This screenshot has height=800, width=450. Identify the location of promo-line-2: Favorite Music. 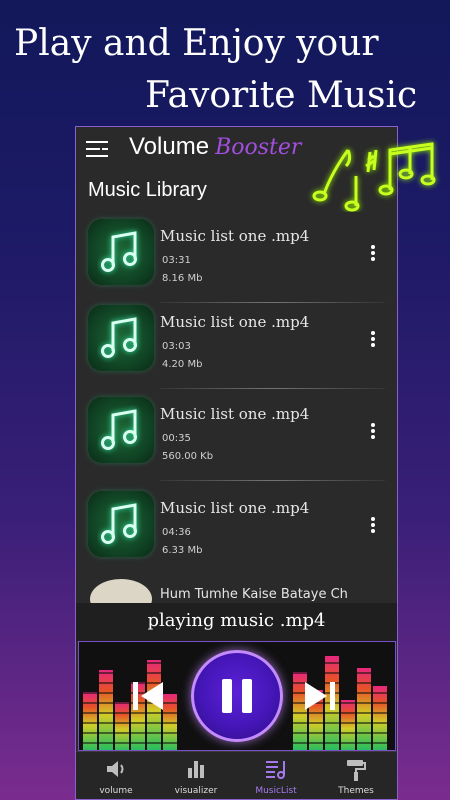
(281, 95).